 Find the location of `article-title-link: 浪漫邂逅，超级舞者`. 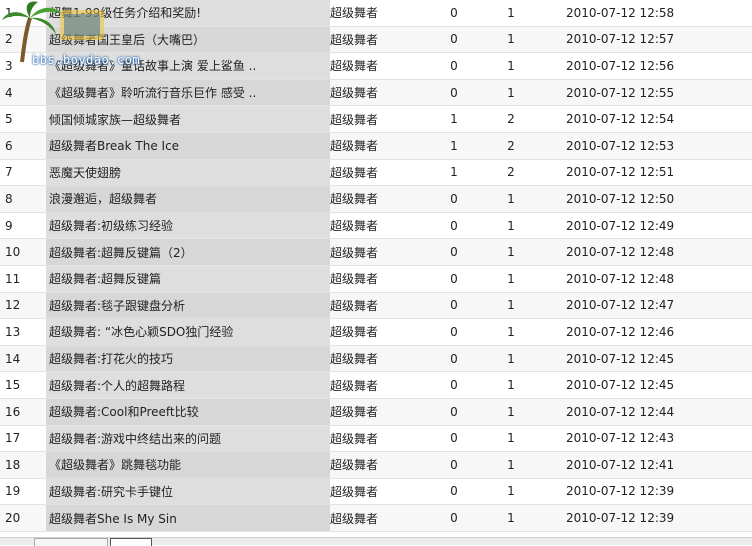

article-title-link: 浪漫邂逅，超级舞者 is located at coordinates (188, 199).